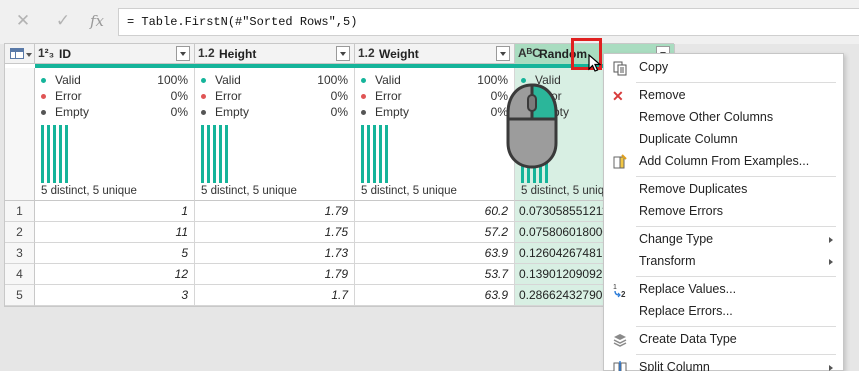 This screenshot has height=371, width=859. Describe the element at coordinates (20, 295) in the screenshot. I see `row-number: 5` at that location.